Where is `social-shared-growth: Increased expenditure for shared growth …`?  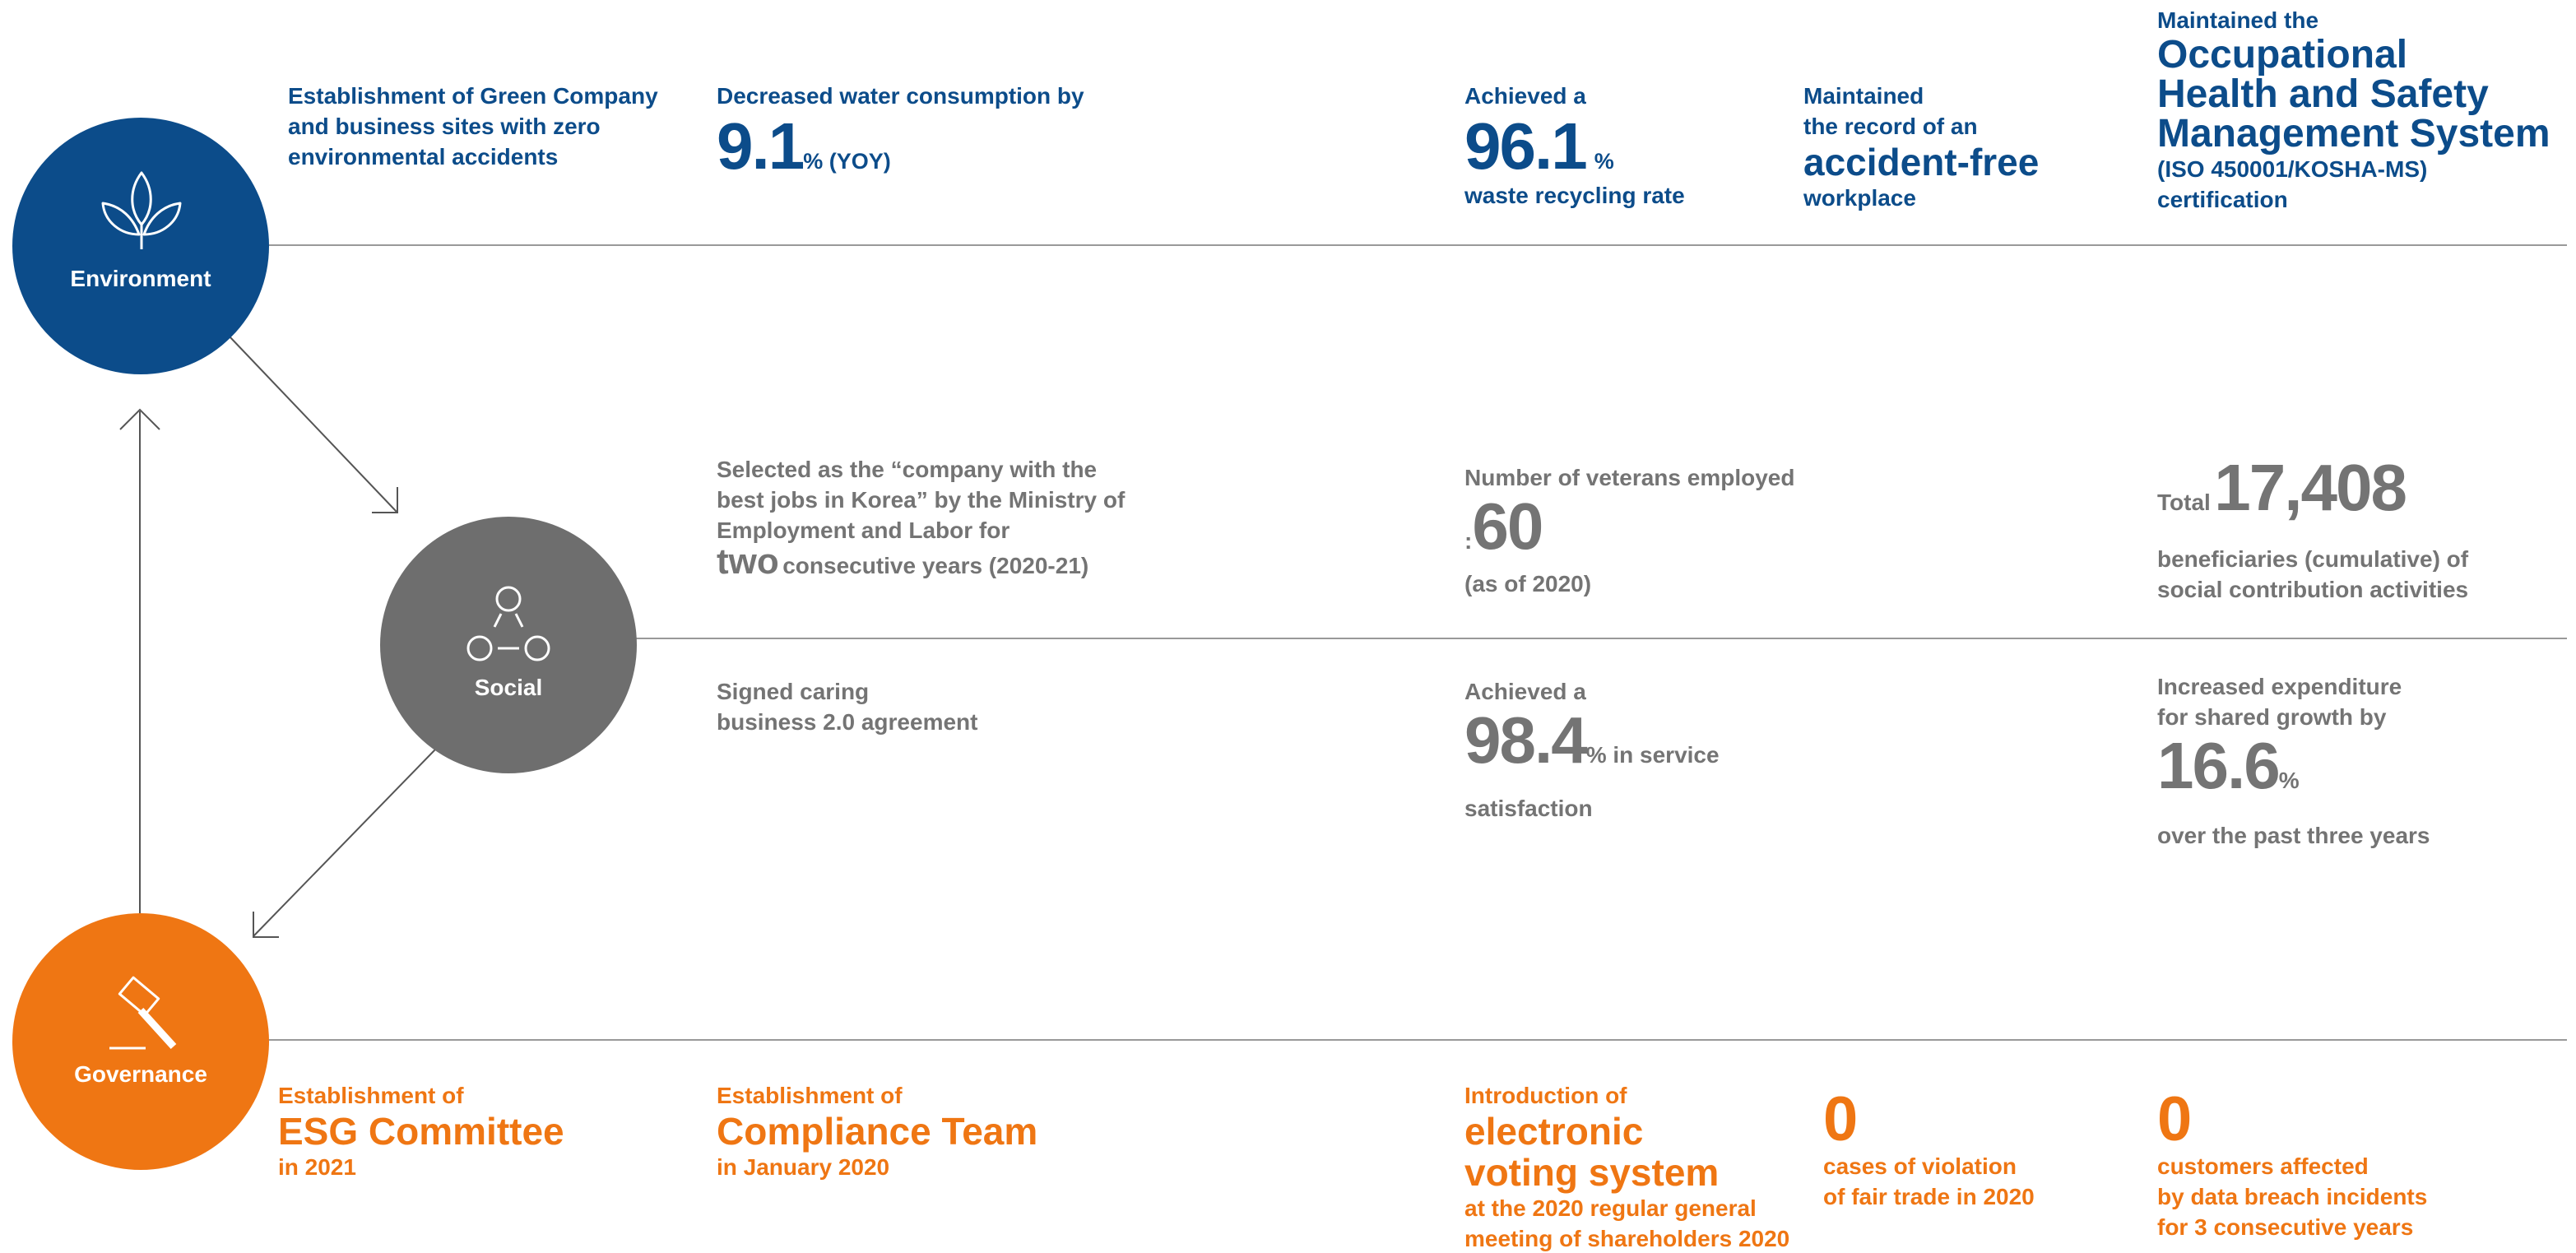 social-shared-growth: Increased expenditure for shared growth … is located at coordinates (2294, 761).